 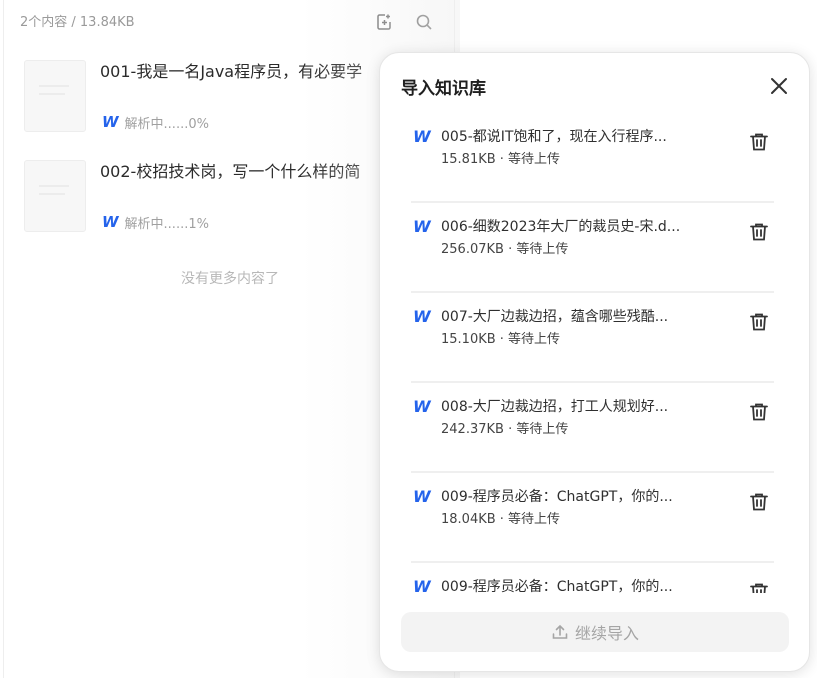 I want to click on parse-progress: 解析中......1%, so click(x=166, y=224).